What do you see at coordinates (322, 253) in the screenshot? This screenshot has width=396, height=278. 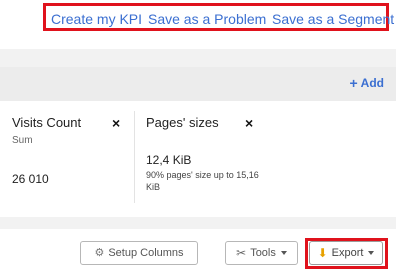 I see `download-icon: ⬇` at bounding box center [322, 253].